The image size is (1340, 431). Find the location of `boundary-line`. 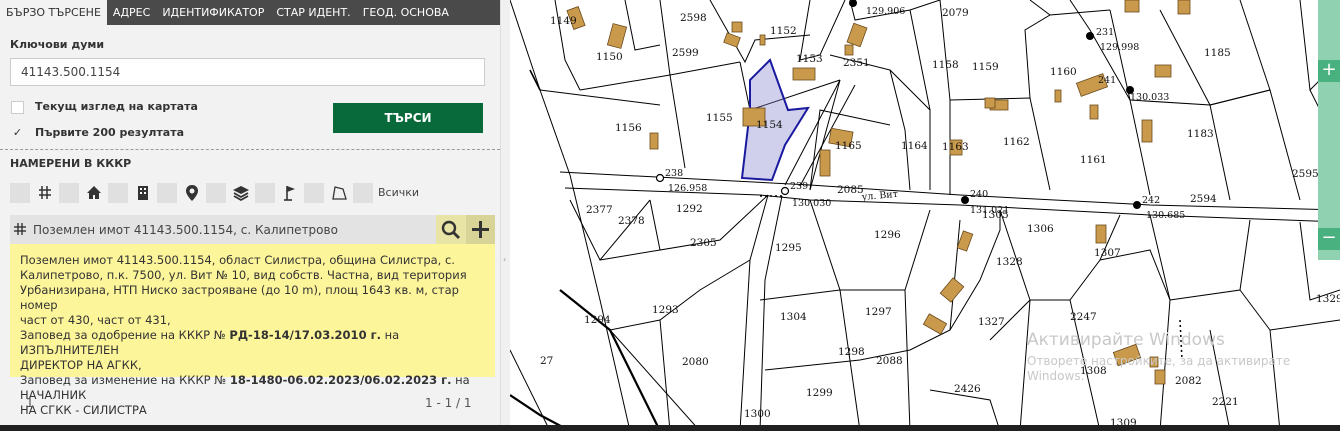

boundary-line is located at coordinates (610, 360).